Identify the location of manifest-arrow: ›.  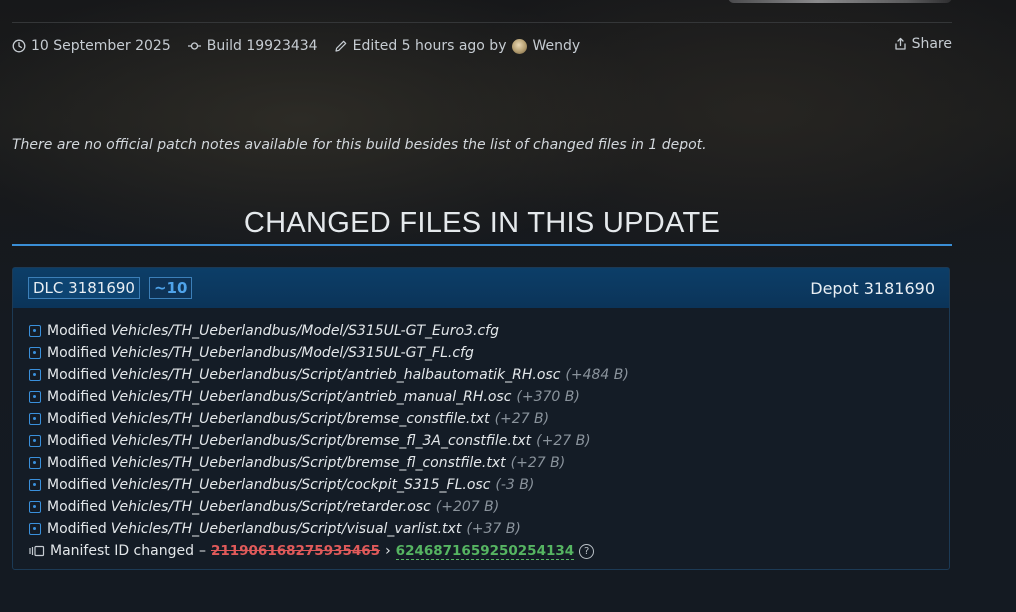
(388, 551).